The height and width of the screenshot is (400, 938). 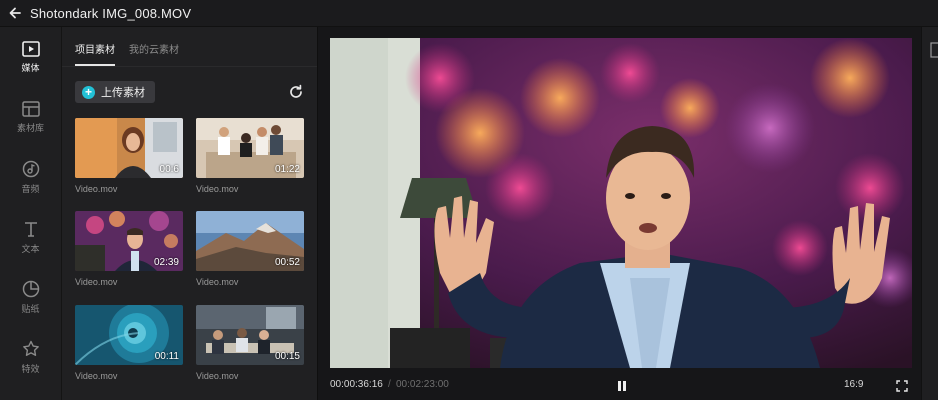 What do you see at coordinates (469, 13) in the screenshot?
I see `title-bar: Shotondark IMG_008.MOV` at bounding box center [469, 13].